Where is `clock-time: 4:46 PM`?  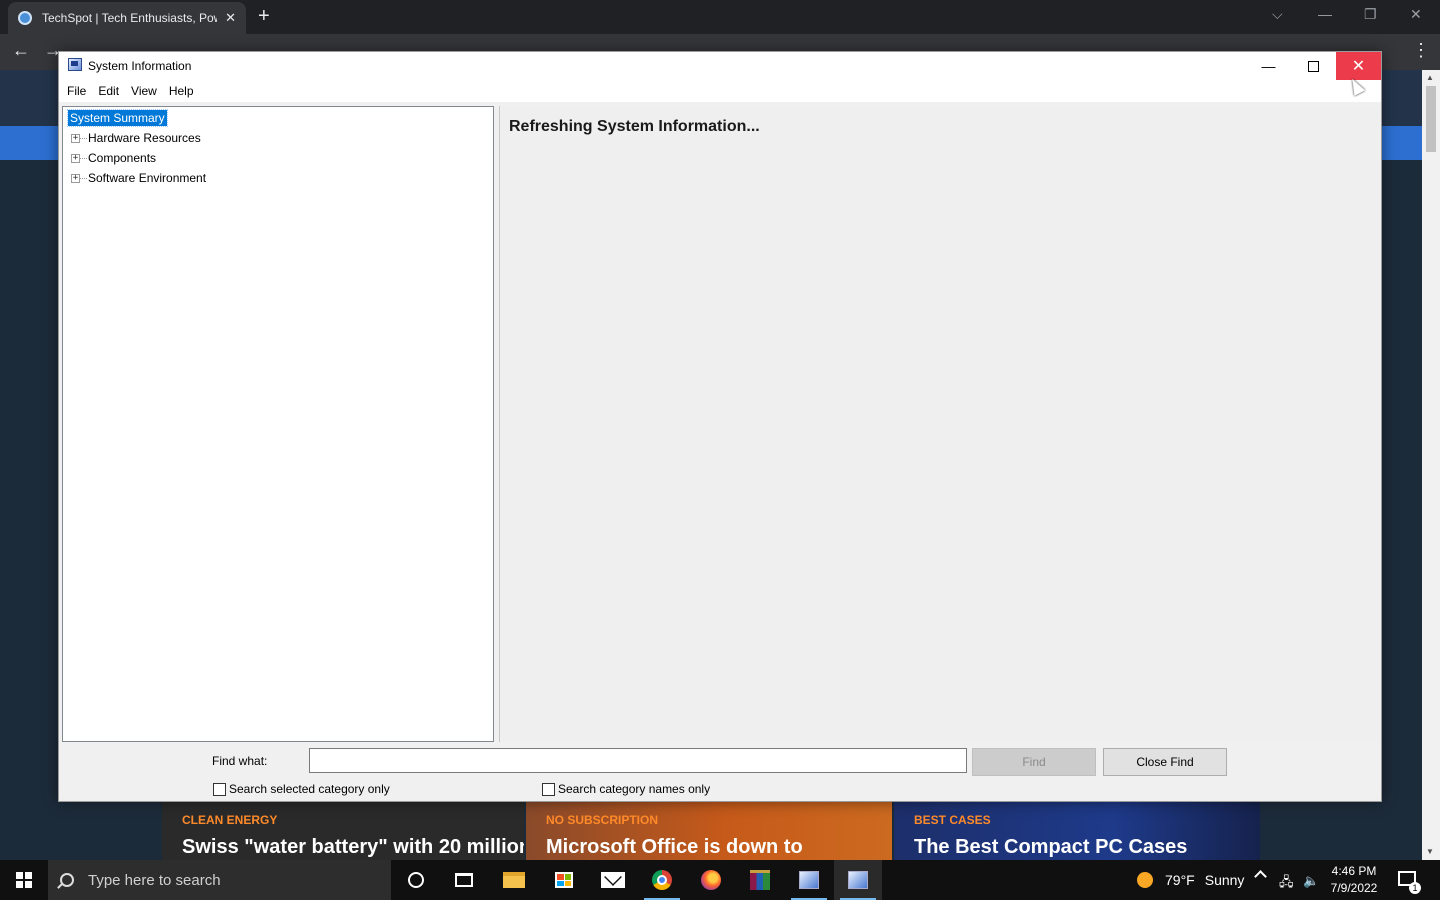
clock-time: 4:46 PM is located at coordinates (1354, 871).